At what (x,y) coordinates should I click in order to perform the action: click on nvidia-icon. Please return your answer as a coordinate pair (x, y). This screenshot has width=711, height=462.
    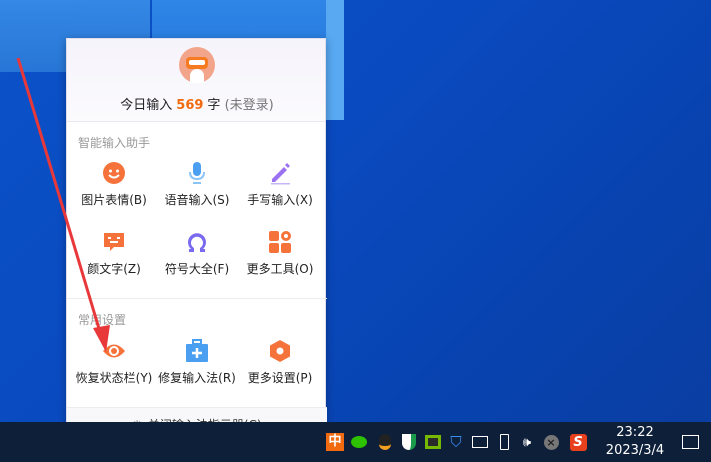
    Looking at the image, I should click on (433, 442).